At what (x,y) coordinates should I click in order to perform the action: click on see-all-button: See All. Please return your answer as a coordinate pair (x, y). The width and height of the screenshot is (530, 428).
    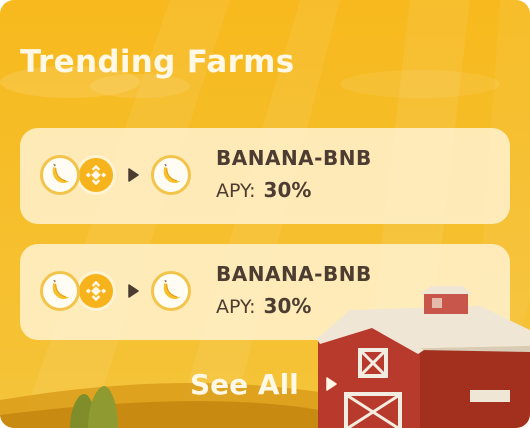
    Looking at the image, I should click on (263, 384).